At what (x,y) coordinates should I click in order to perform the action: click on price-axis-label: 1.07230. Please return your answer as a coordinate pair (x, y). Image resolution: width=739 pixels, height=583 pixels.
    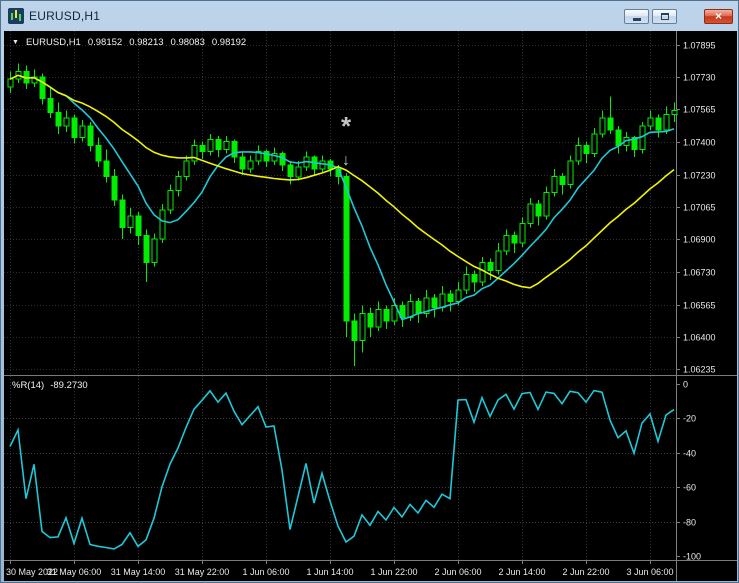
    Looking at the image, I should click on (699, 176).